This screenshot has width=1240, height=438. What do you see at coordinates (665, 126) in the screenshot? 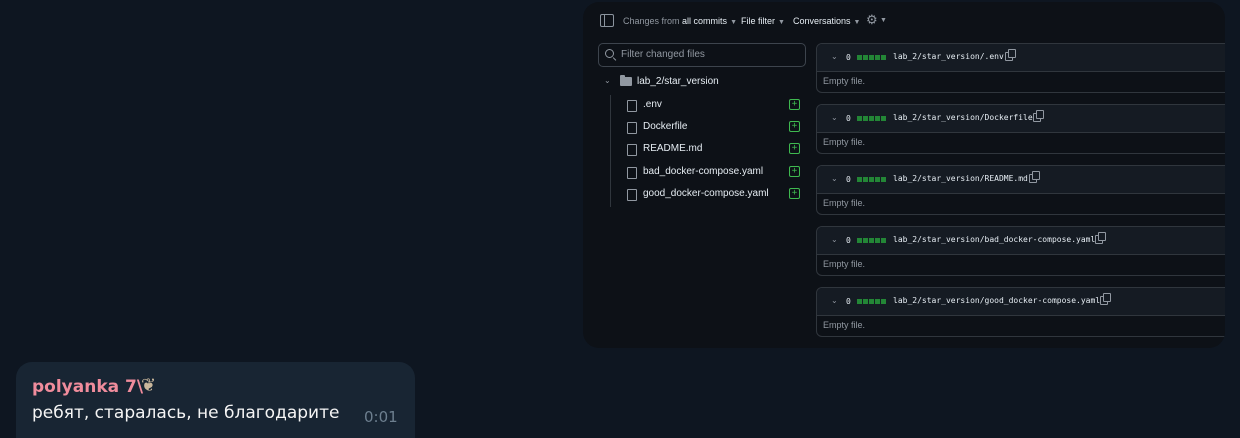
I see `file-tree-label: Dockerfile` at bounding box center [665, 126].